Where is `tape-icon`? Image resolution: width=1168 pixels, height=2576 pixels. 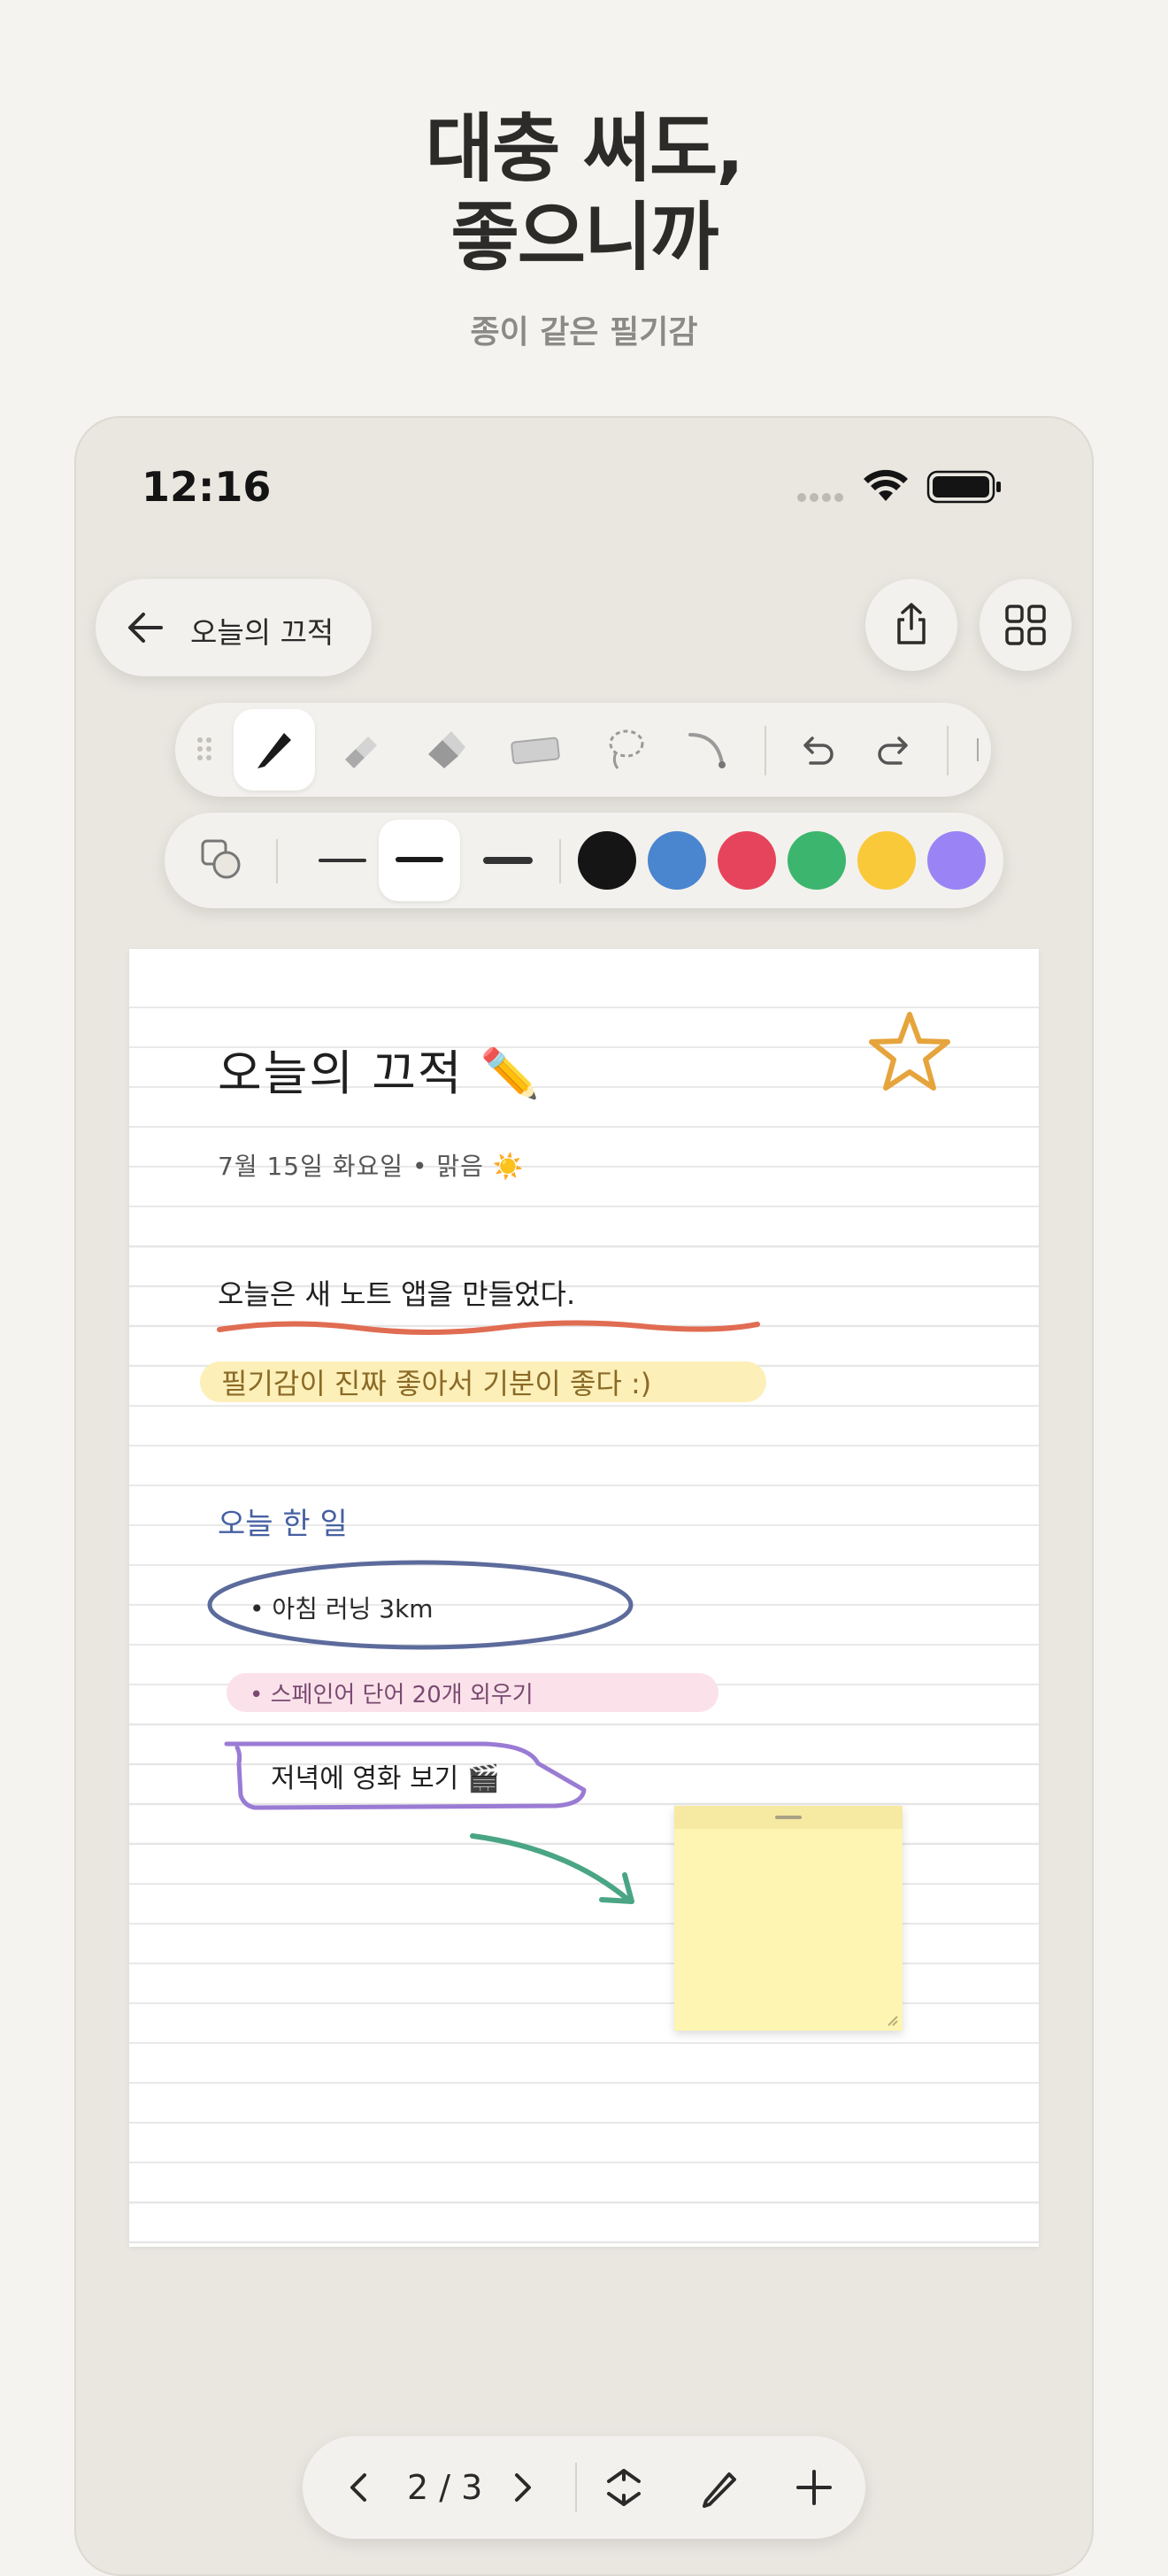 tape-icon is located at coordinates (536, 750).